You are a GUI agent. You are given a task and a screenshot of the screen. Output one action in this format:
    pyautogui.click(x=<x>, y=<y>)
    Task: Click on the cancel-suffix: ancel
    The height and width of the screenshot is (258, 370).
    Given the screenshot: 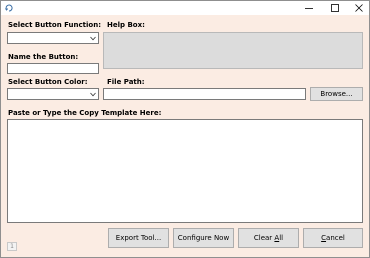 What is the action you would take?
    pyautogui.click(x=335, y=238)
    